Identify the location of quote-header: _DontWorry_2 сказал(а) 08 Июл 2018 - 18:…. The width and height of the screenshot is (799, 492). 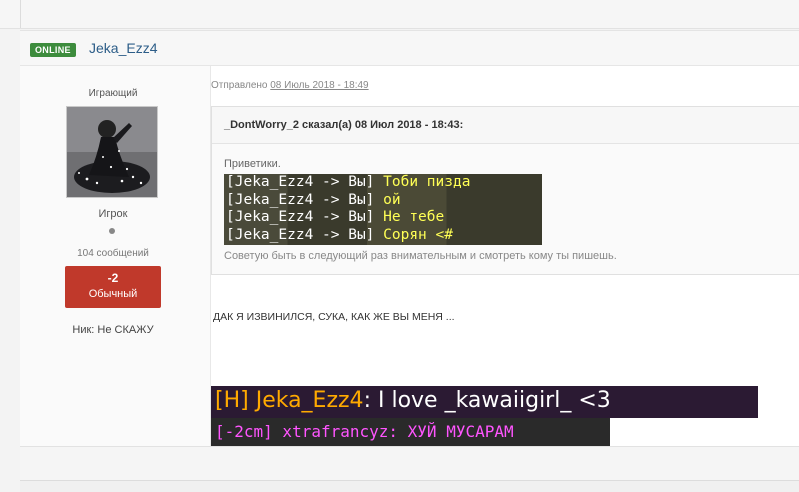
(505, 125).